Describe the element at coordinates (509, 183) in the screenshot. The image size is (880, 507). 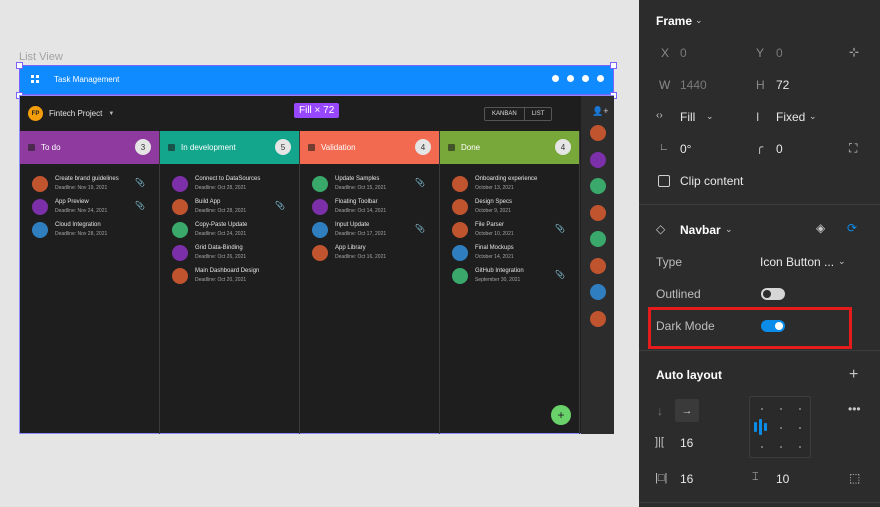
I see `task-item: Onboarding experience October 13, 2021` at that location.